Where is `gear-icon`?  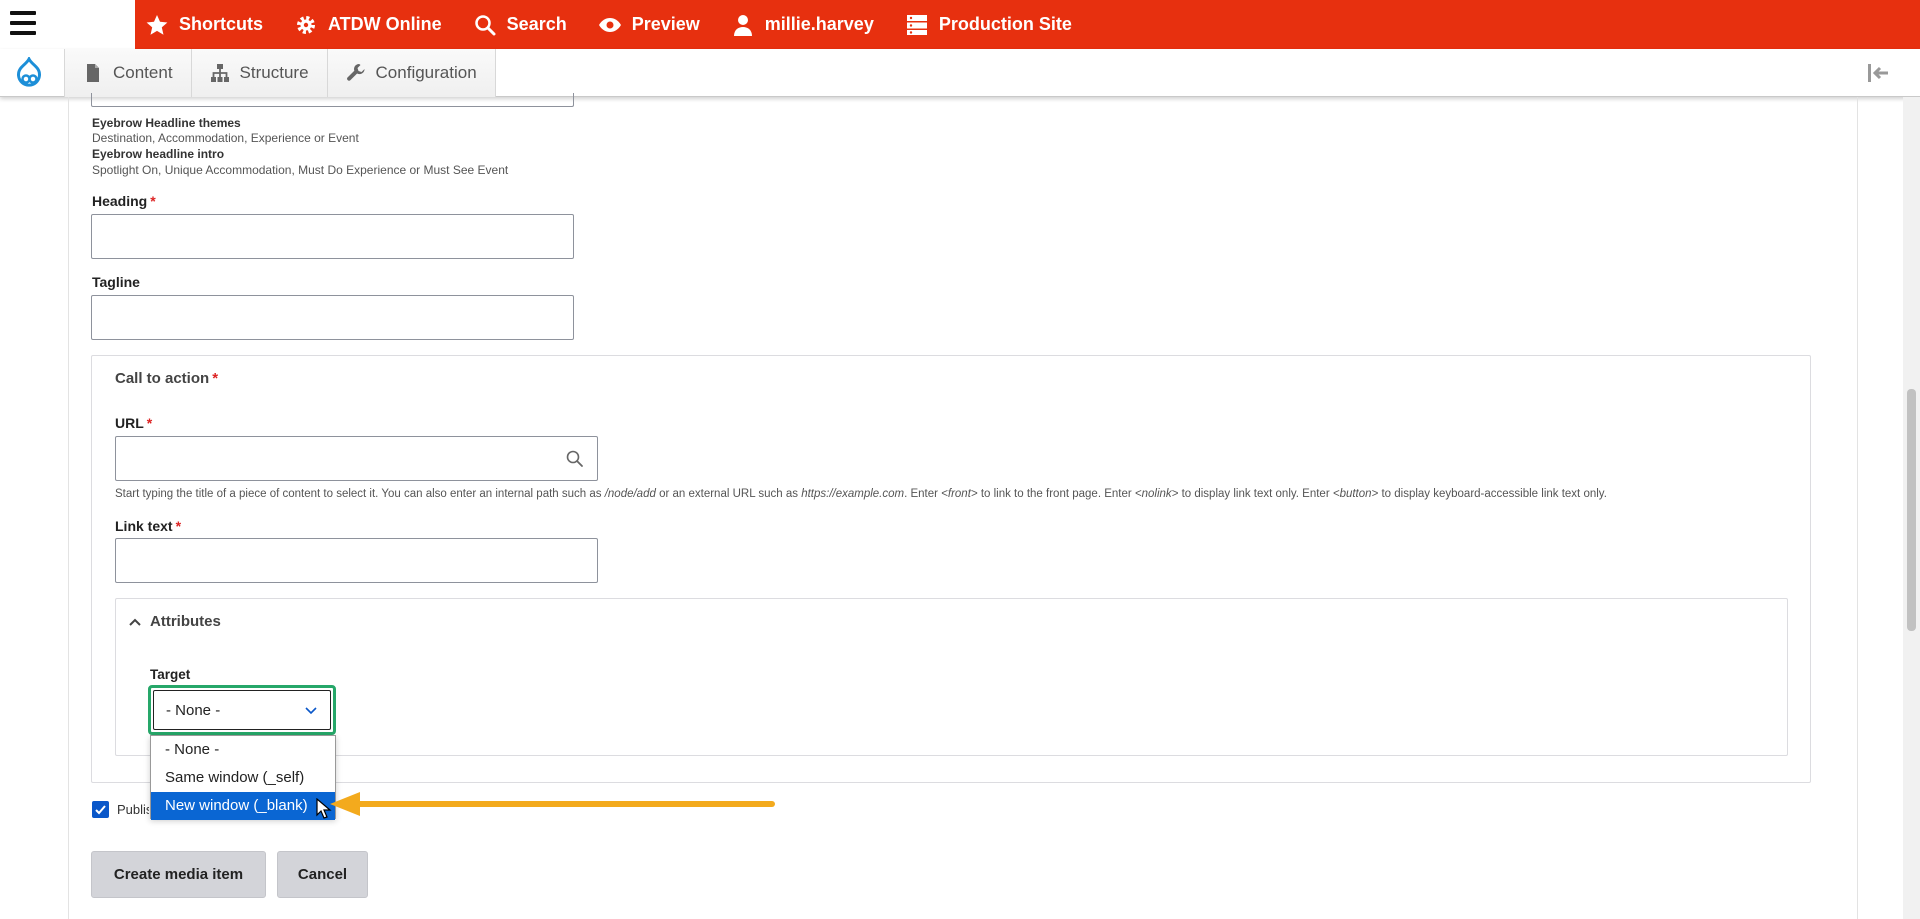
gear-icon is located at coordinates (306, 24).